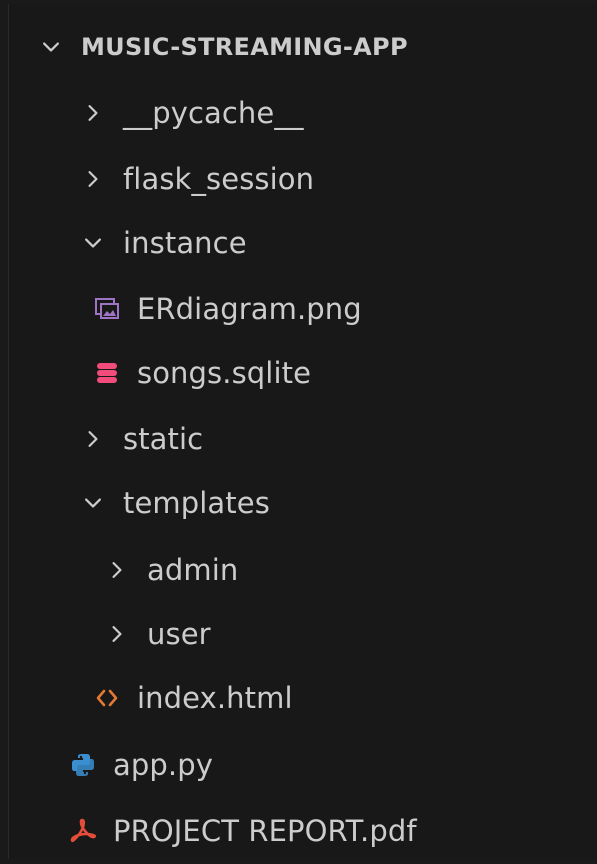  What do you see at coordinates (163, 765) in the screenshot?
I see `file-label: app.py` at bounding box center [163, 765].